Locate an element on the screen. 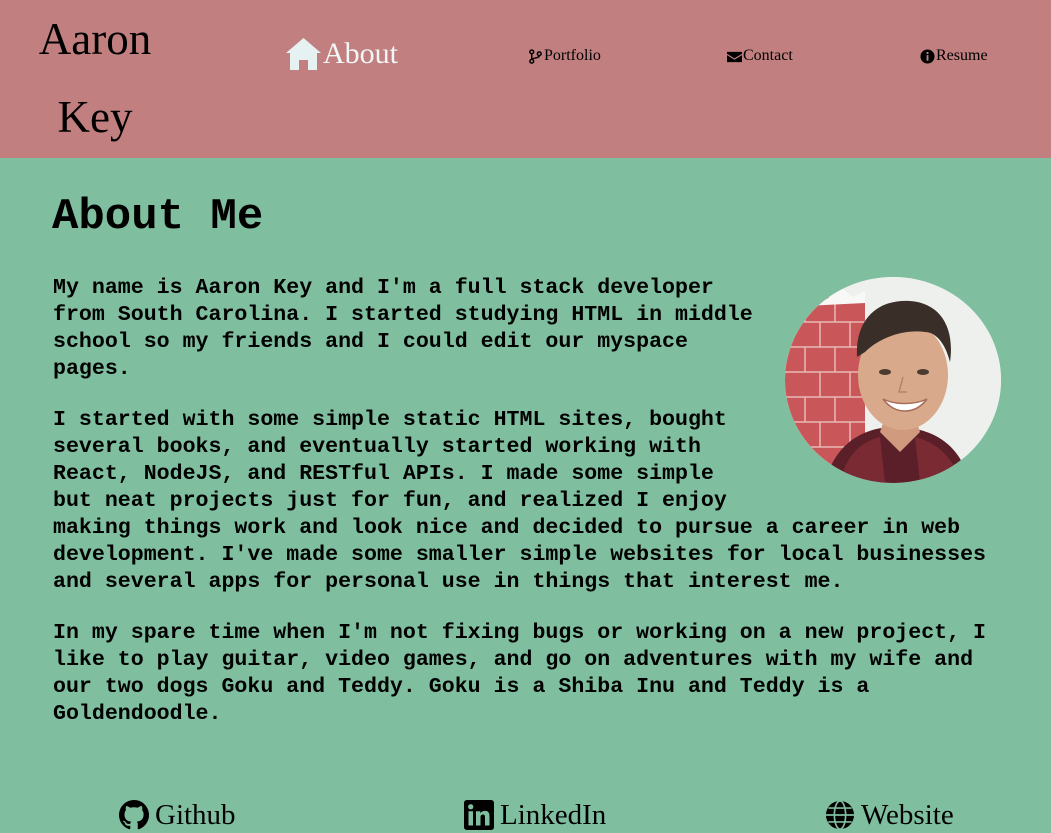  nav-contact-label: Contact is located at coordinates (768, 55).